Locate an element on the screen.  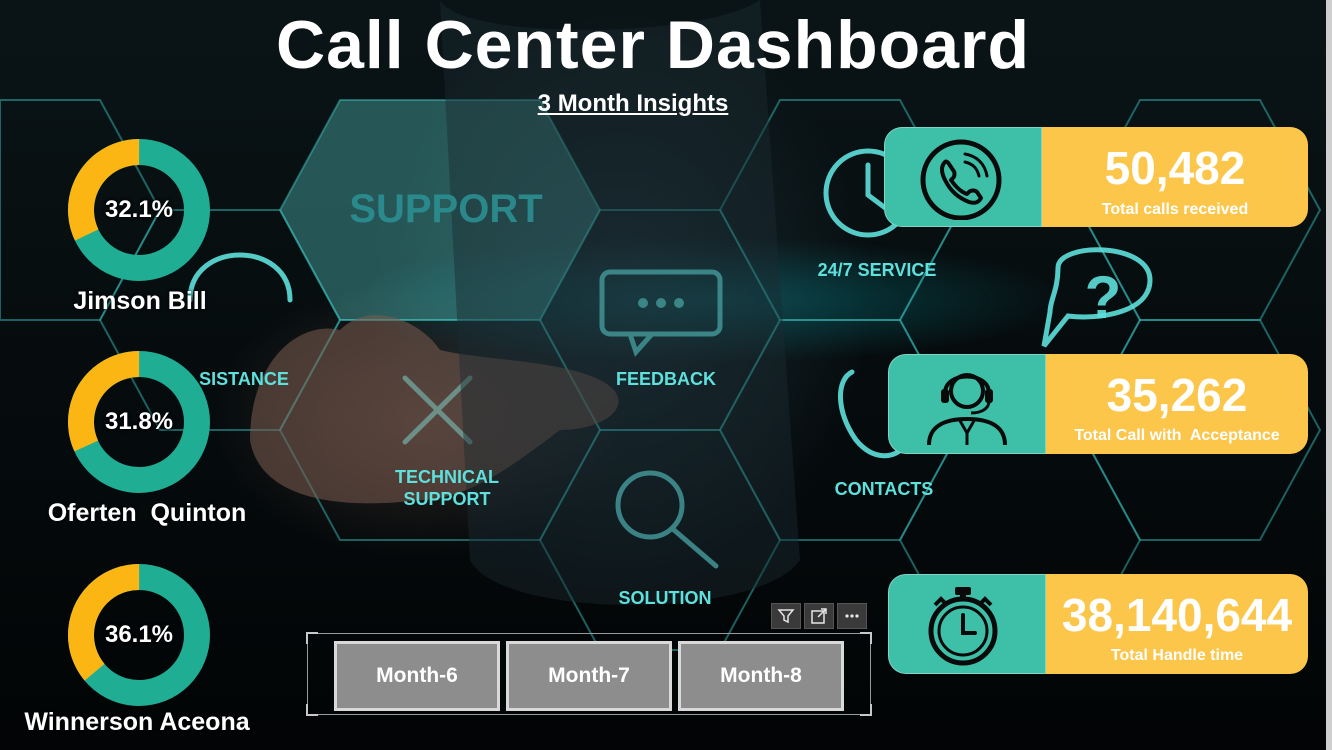
agent-donut-1: 32.1% is located at coordinates (139, 210).